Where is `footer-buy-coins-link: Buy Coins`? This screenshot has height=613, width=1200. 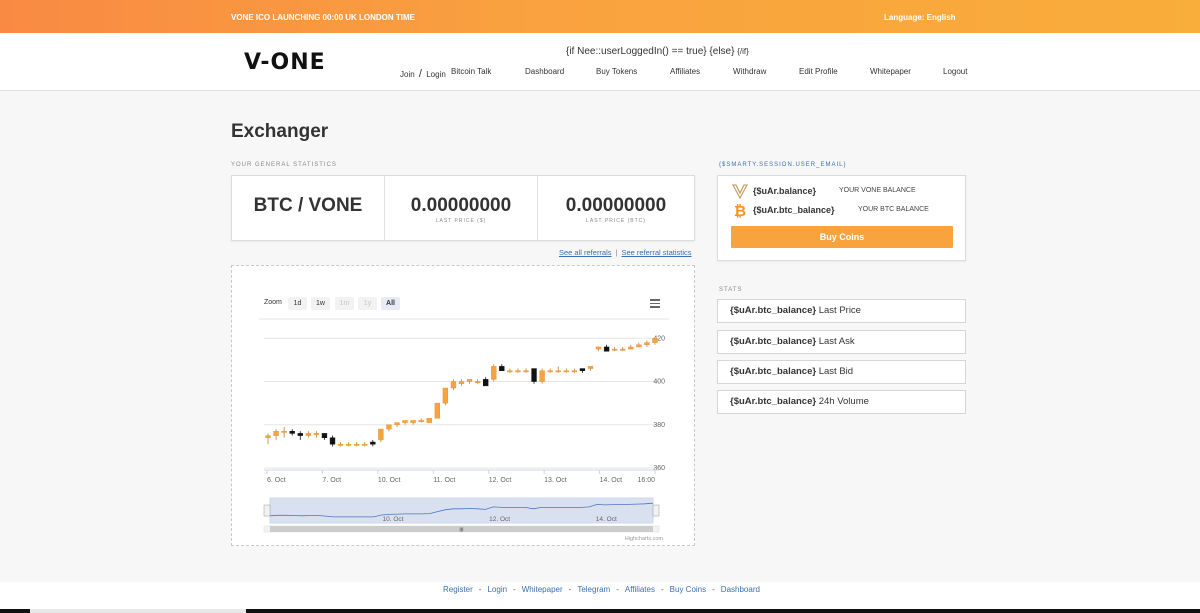
footer-buy-coins-link: Buy Coins is located at coordinates (688, 589).